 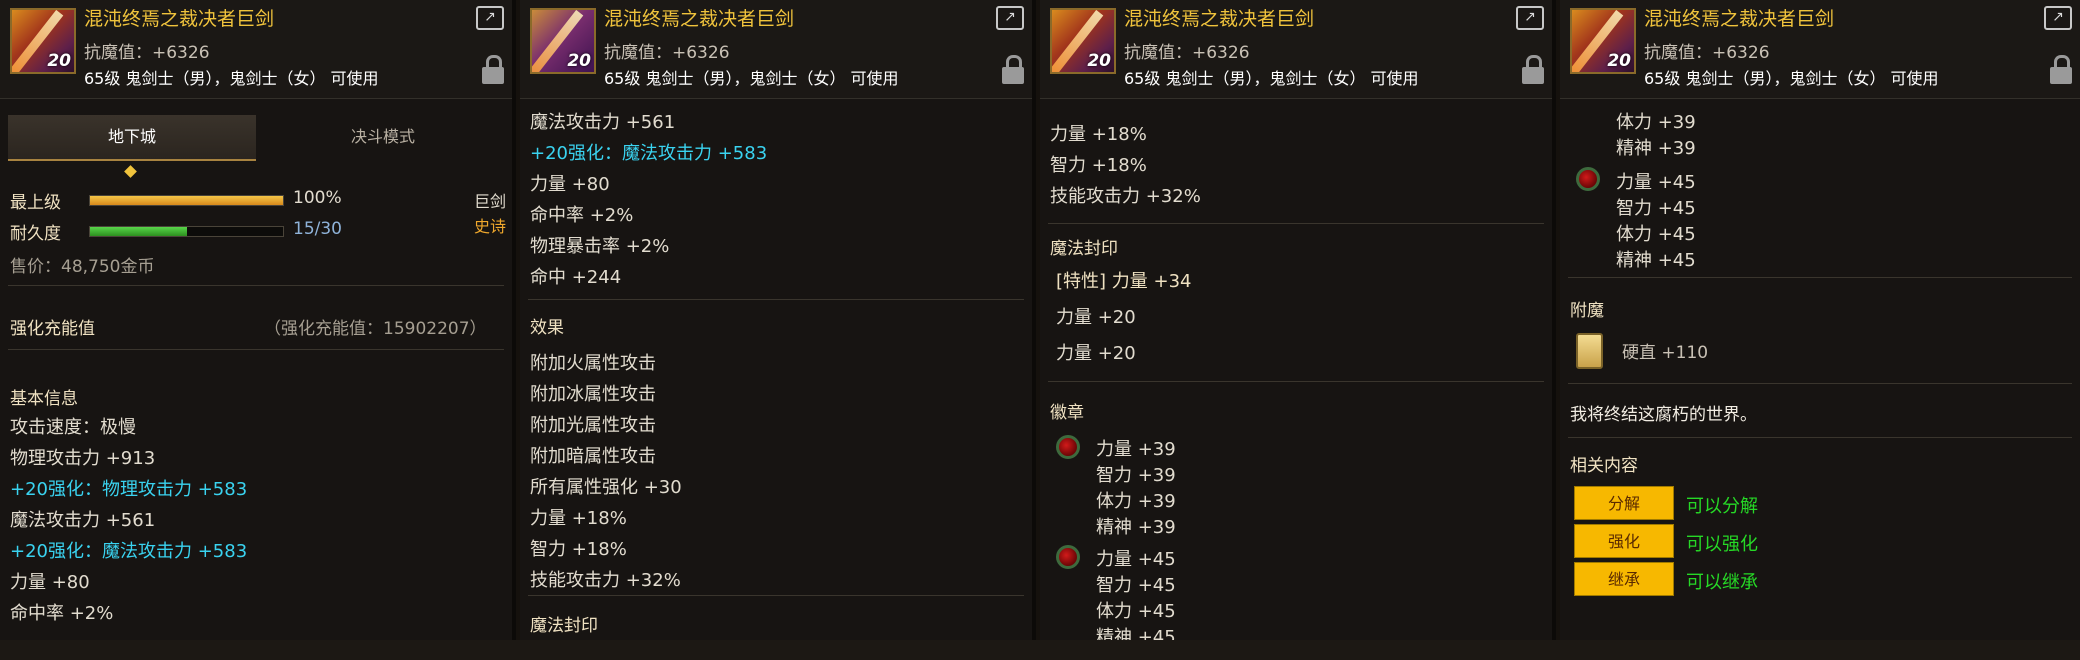 I want to click on emblem-stat-line: 力量 +45, so click(x=1656, y=182).